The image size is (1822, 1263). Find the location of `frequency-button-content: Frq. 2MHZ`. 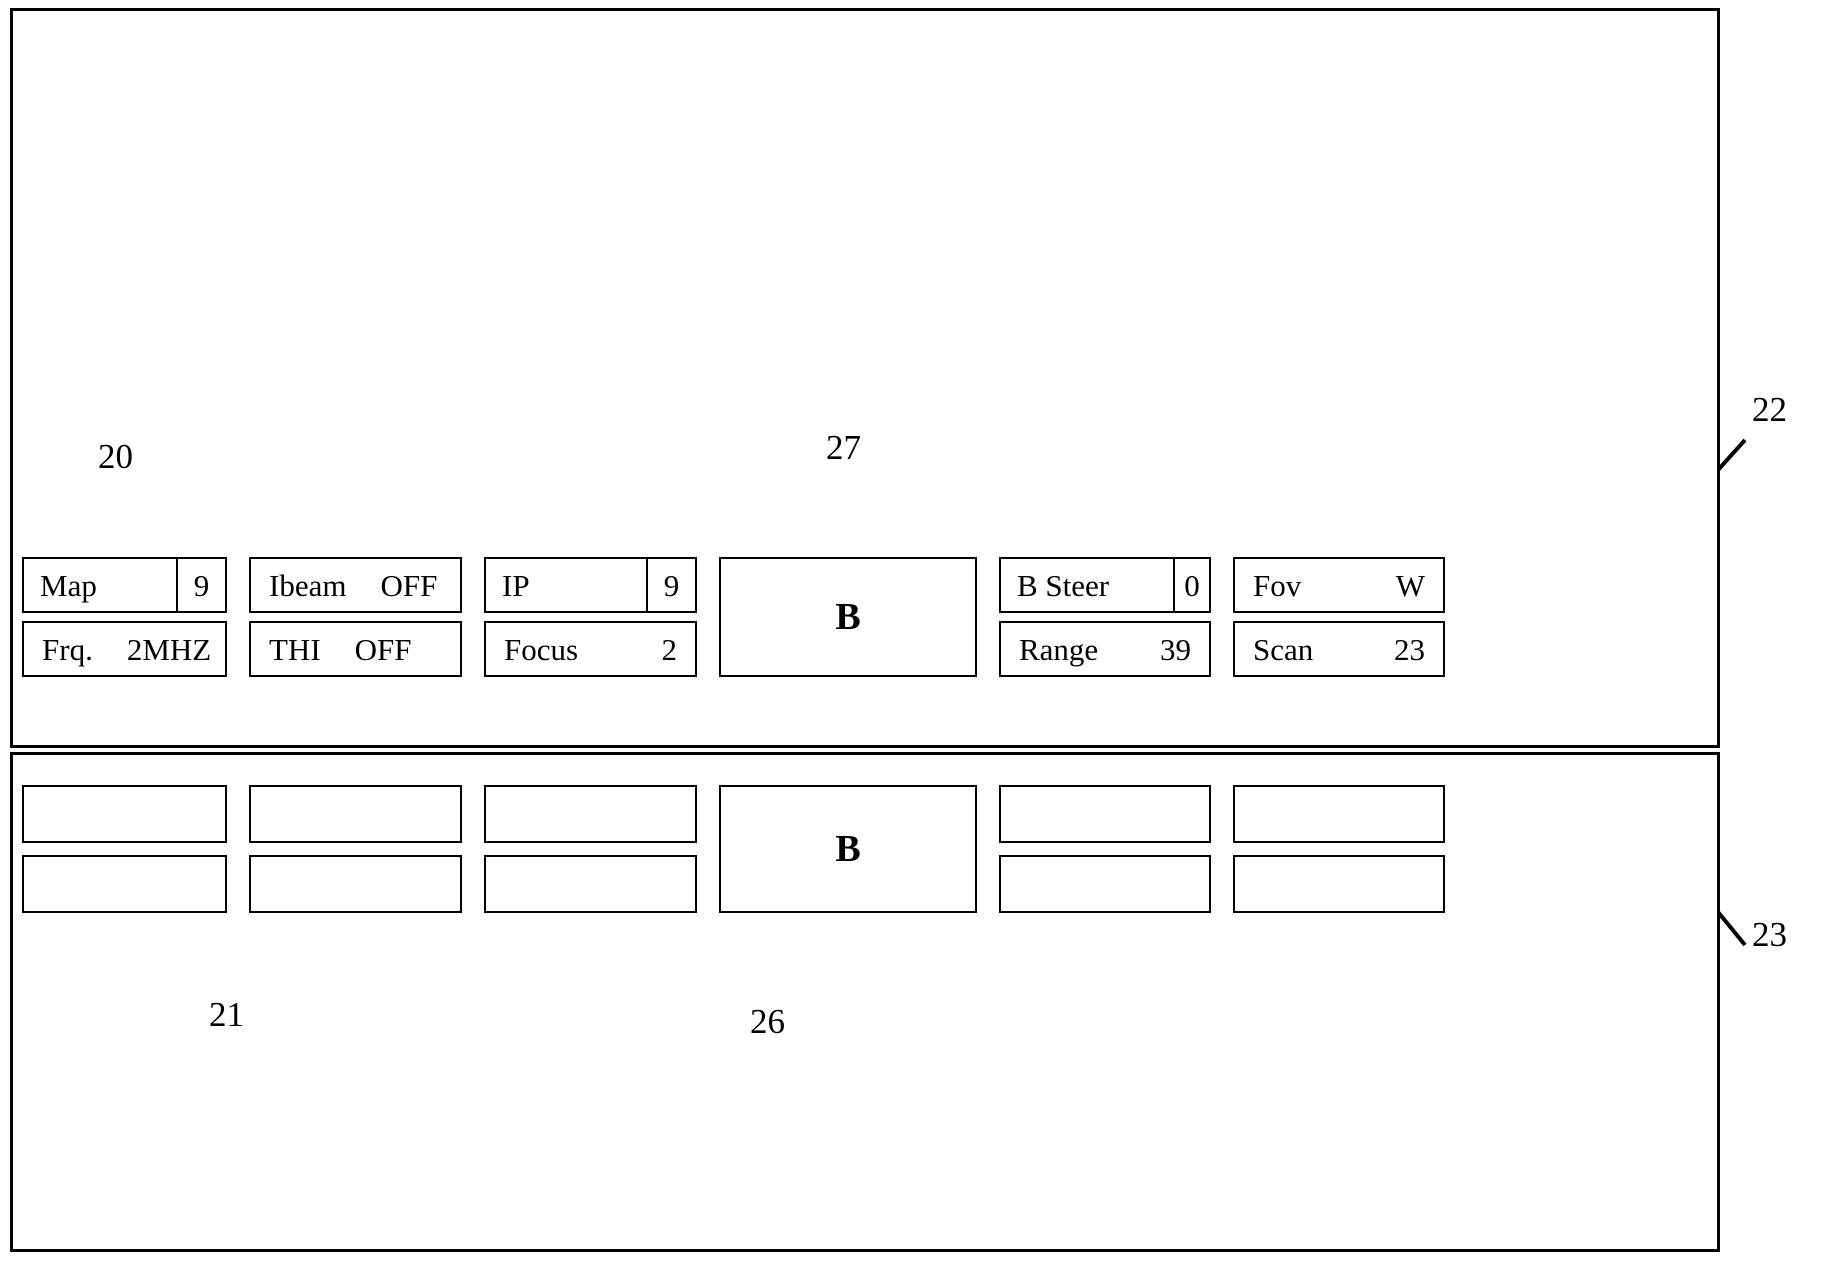

frequency-button-content: Frq. 2MHZ is located at coordinates (124, 649).